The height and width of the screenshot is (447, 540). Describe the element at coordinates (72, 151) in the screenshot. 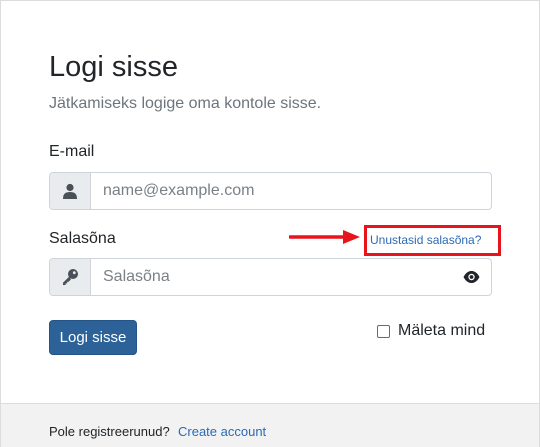

I see `email-label: E-mail` at that location.